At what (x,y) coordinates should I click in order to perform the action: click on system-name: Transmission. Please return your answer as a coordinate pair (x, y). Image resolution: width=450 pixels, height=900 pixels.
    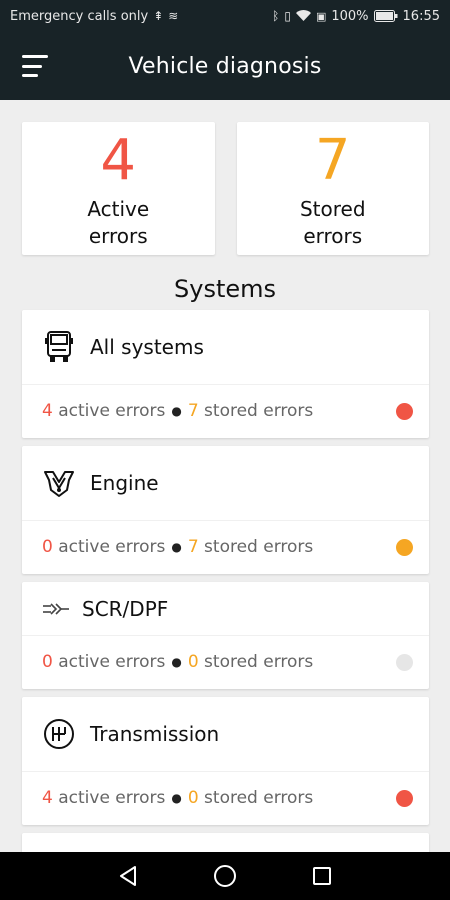
    Looking at the image, I should click on (155, 734).